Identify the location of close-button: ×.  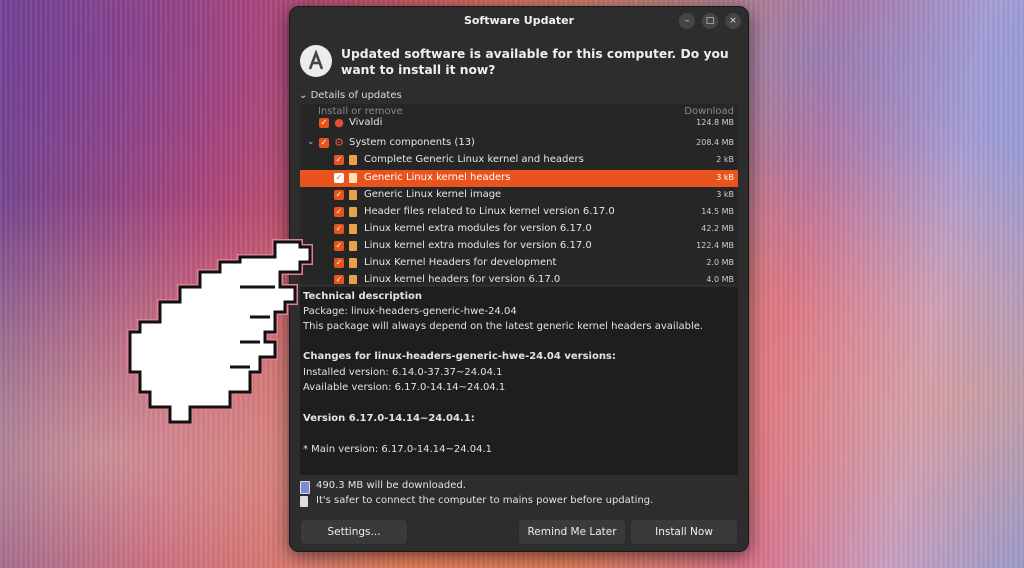
(733, 21).